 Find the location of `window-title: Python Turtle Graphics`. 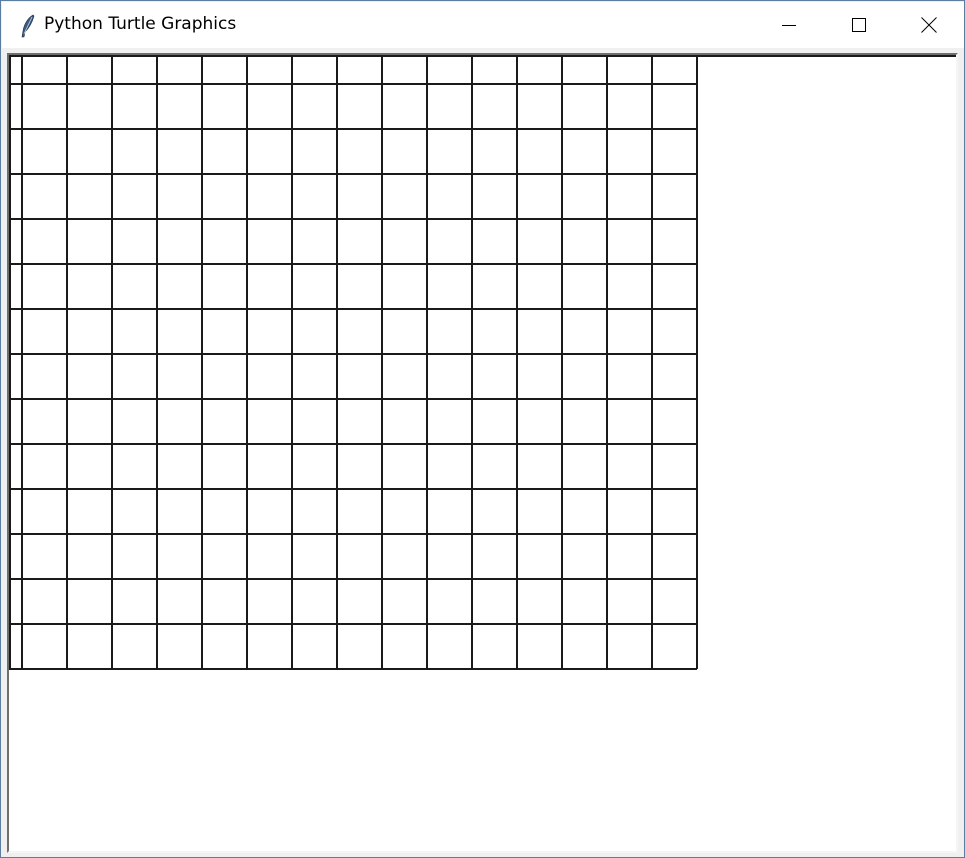

window-title: Python Turtle Graphics is located at coordinates (140, 24).